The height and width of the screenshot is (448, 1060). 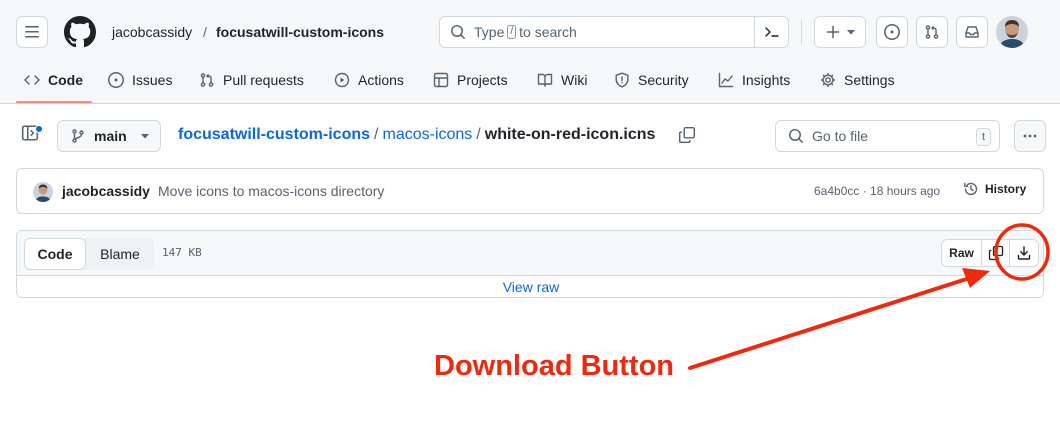 I want to click on tab-wiki: Wiki, so click(x=562, y=80).